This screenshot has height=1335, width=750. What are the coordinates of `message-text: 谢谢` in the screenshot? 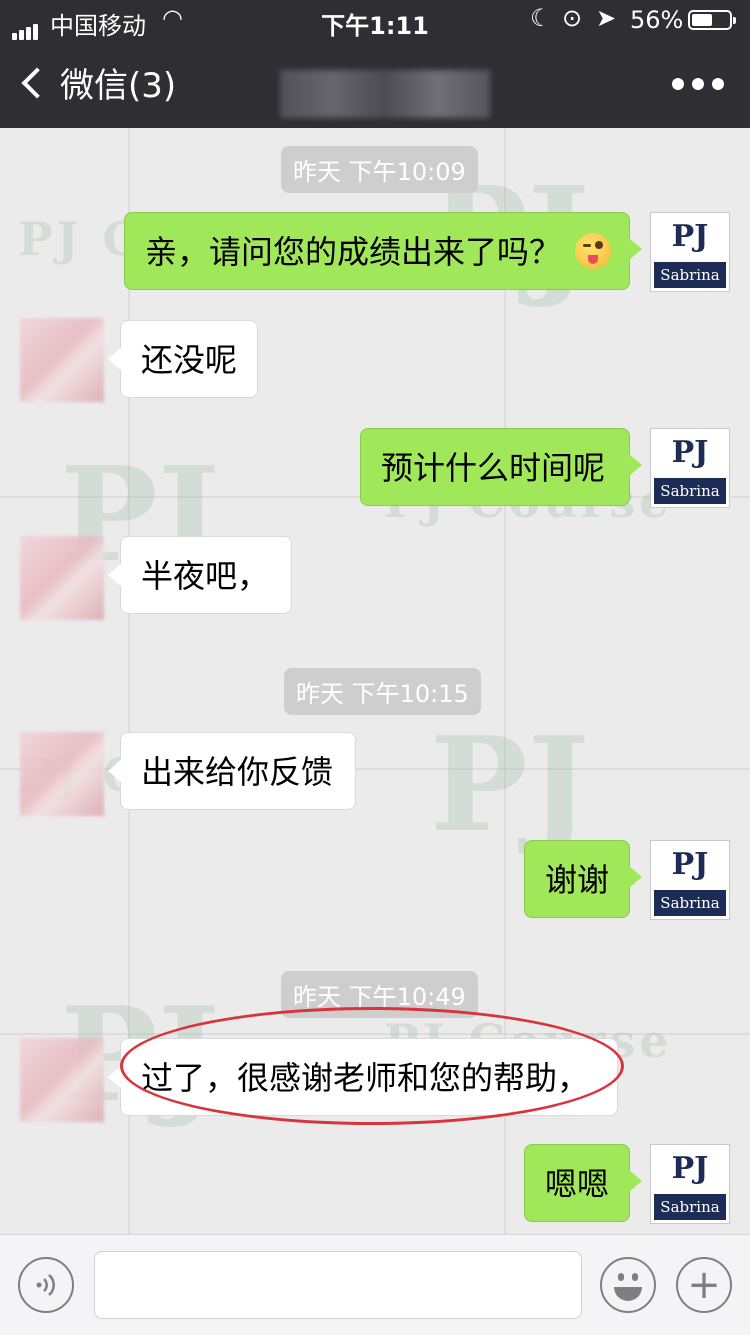 It's located at (577, 880).